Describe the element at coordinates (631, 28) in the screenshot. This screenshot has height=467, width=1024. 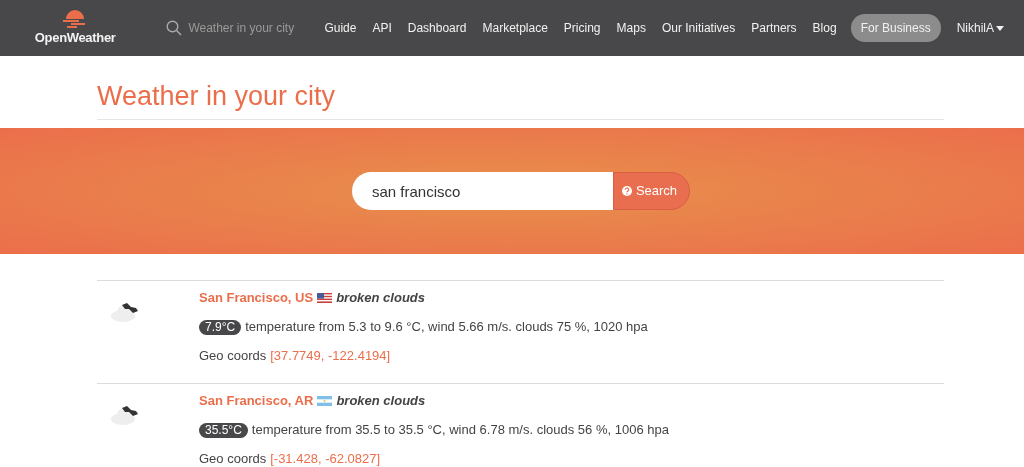
I see `nav-link: Maps` at that location.